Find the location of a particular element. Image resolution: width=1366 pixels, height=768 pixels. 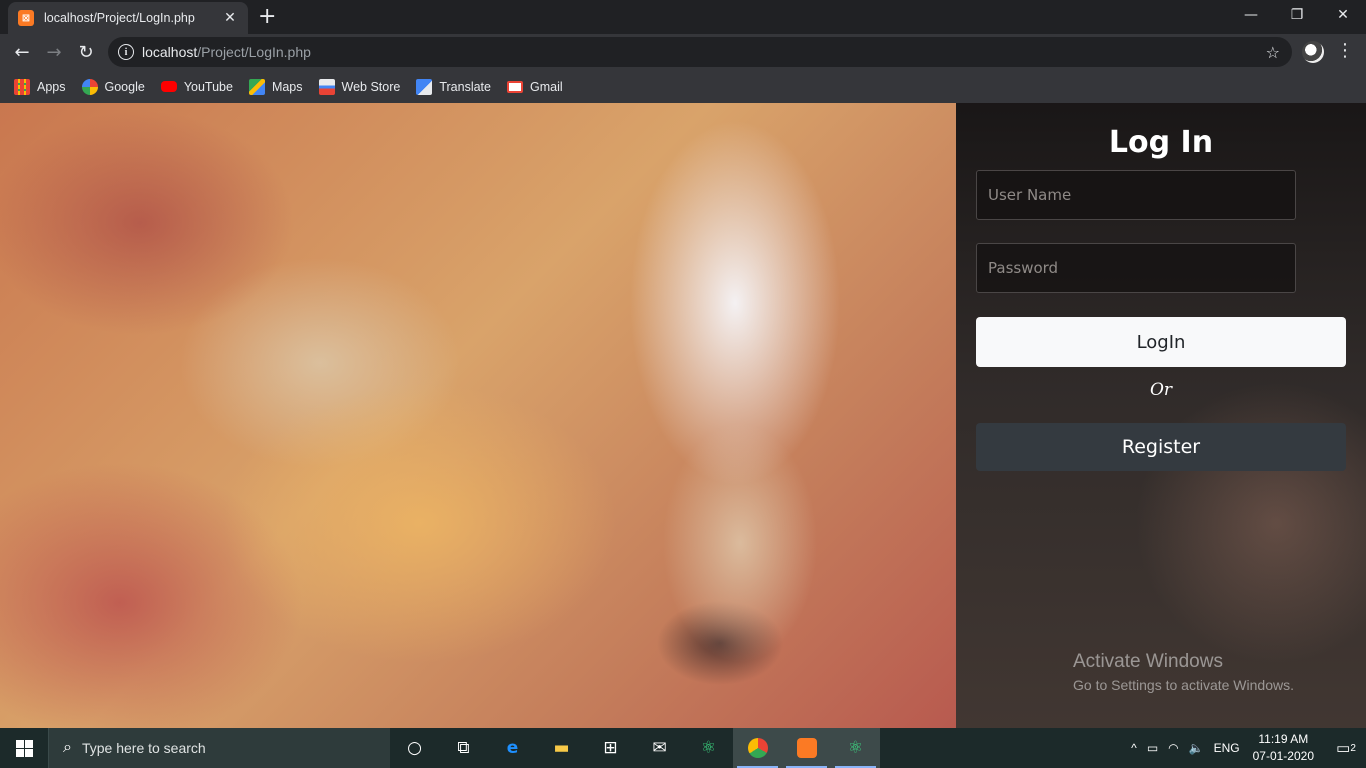

address-path: /Project/LogIn.php is located at coordinates (254, 52).